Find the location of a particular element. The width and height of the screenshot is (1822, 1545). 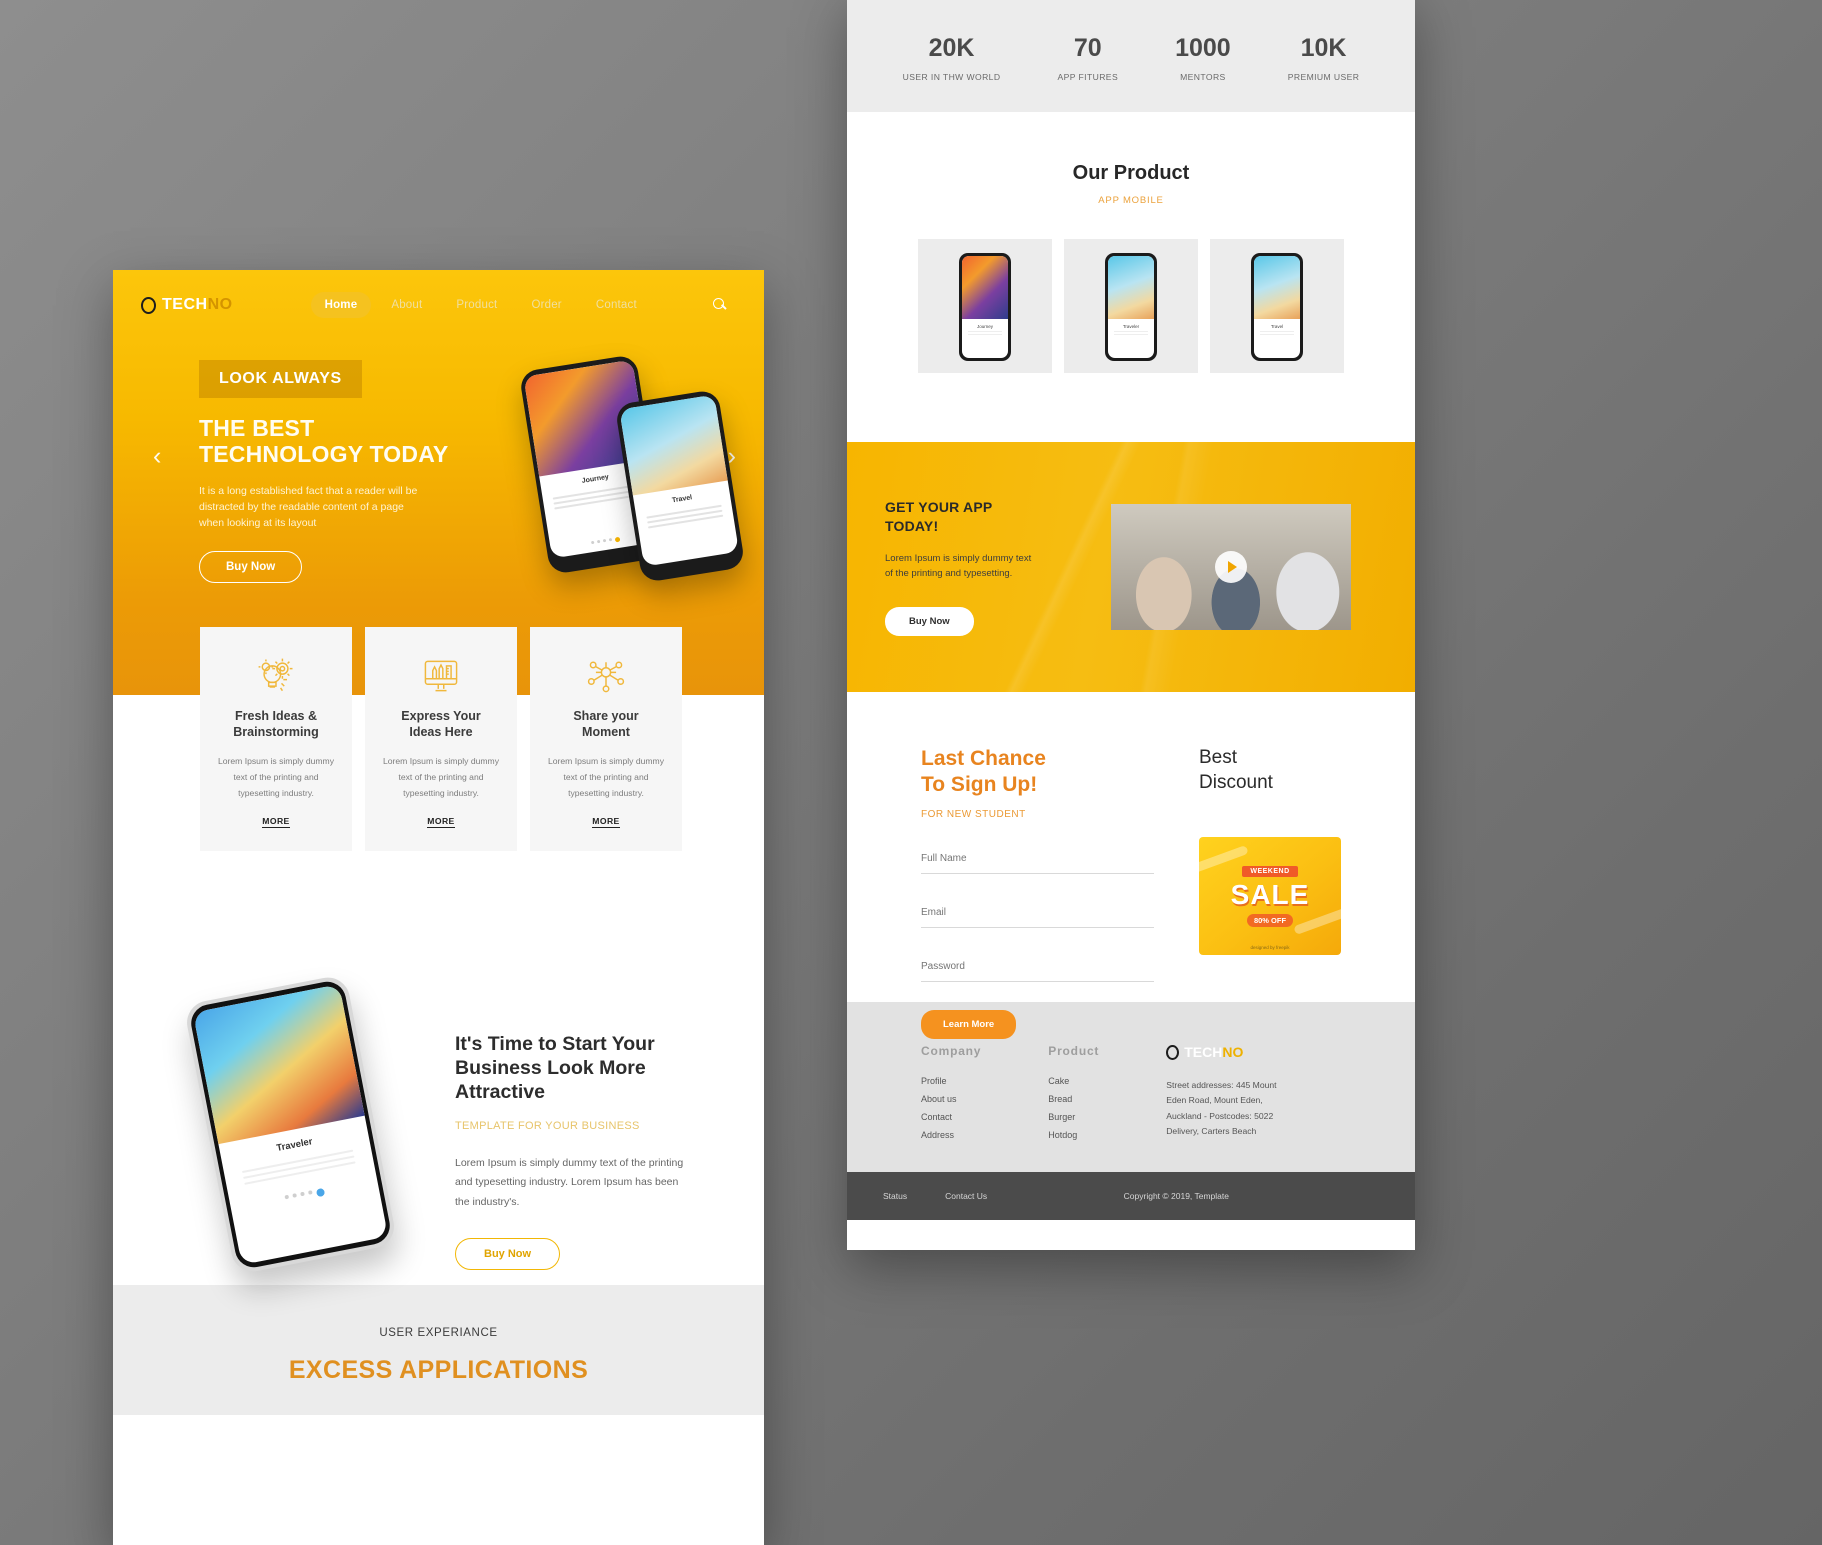

feature-card-title-line1: Share your is located at coordinates (606, 716).